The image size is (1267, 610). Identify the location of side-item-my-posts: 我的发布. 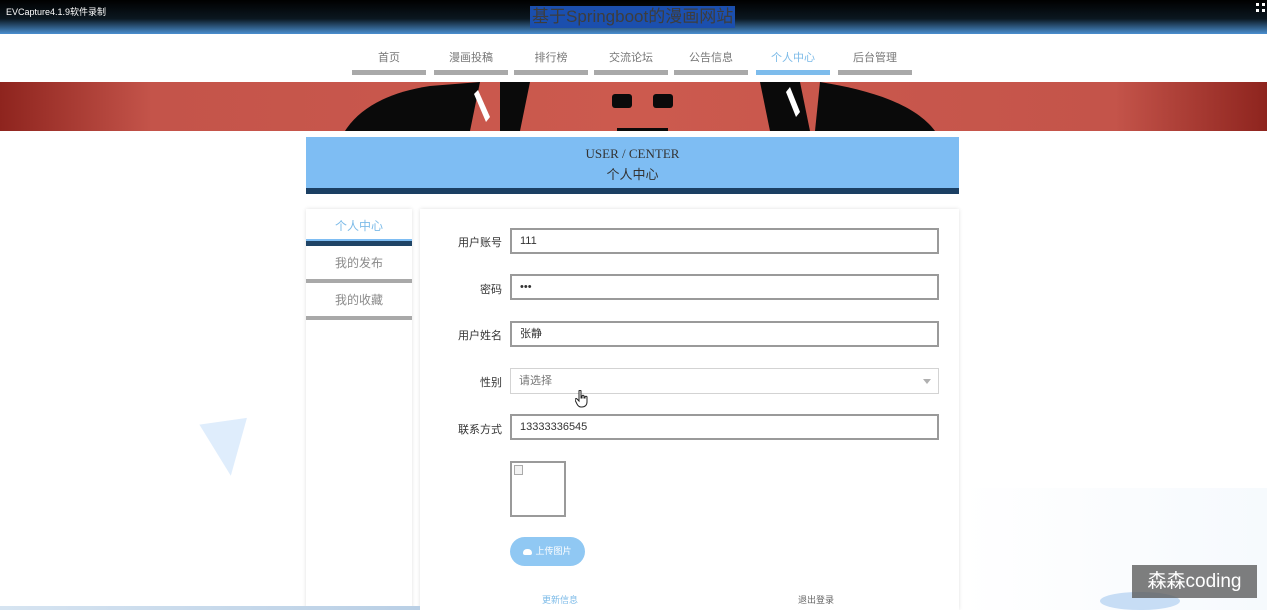
(359, 264).